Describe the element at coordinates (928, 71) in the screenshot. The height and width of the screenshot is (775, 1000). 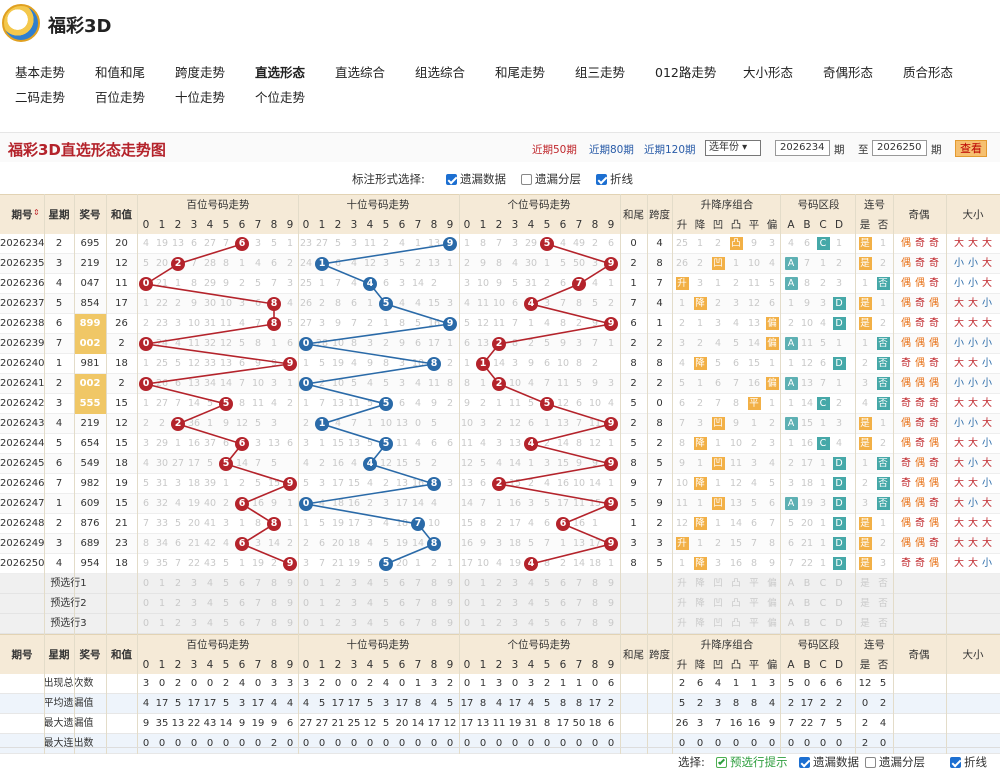
I see `nav-link: 质合形态` at that location.